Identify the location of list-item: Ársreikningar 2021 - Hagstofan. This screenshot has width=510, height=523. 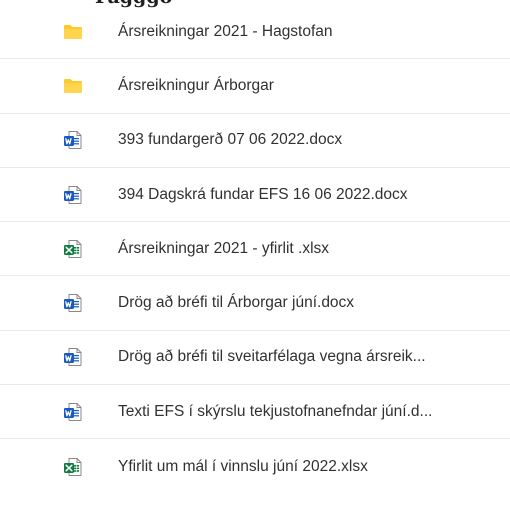
(255, 32).